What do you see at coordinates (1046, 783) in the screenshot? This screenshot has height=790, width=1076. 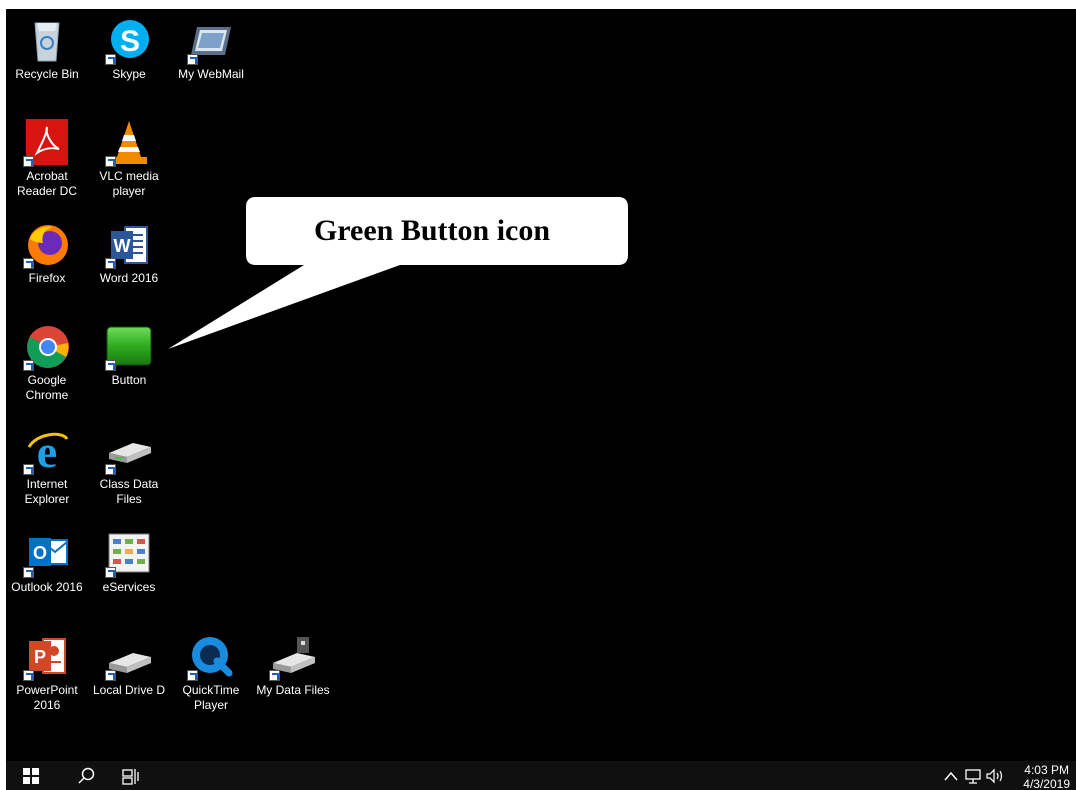 I see `clock-date: 4/3/2019` at bounding box center [1046, 783].